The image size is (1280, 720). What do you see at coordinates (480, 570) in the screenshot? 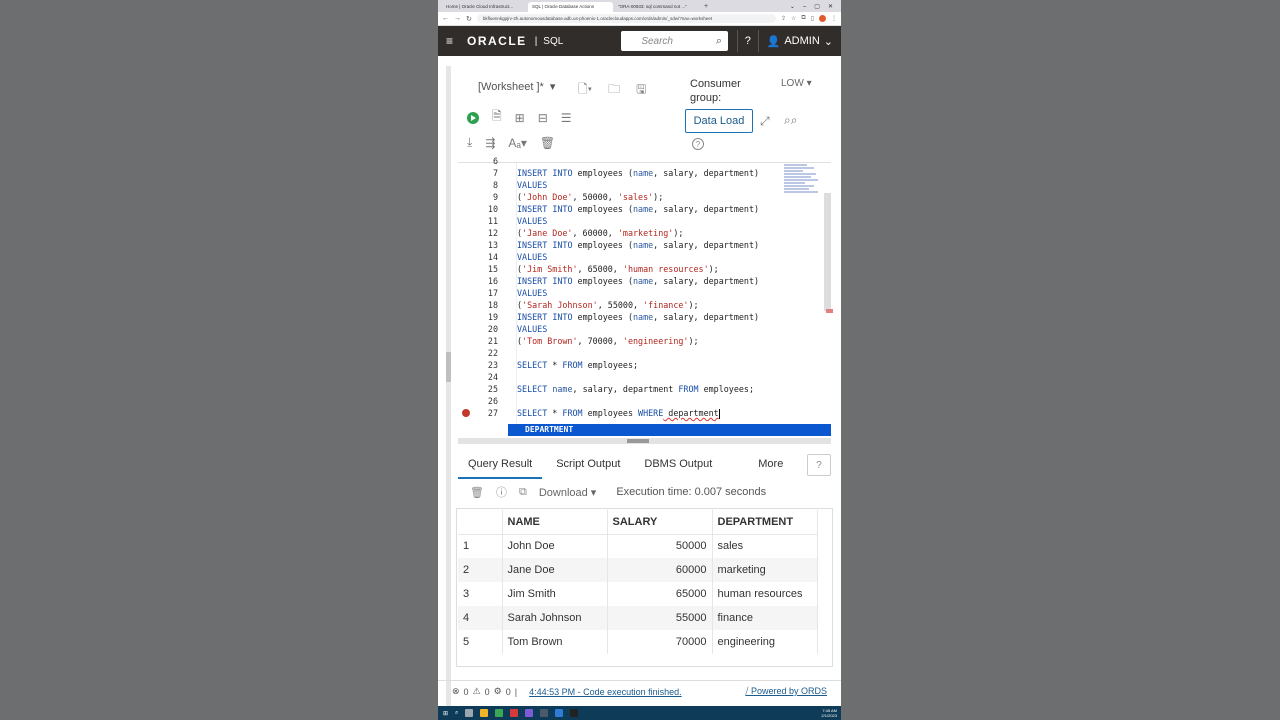
I see `table-cell-n: 2` at bounding box center [480, 570].